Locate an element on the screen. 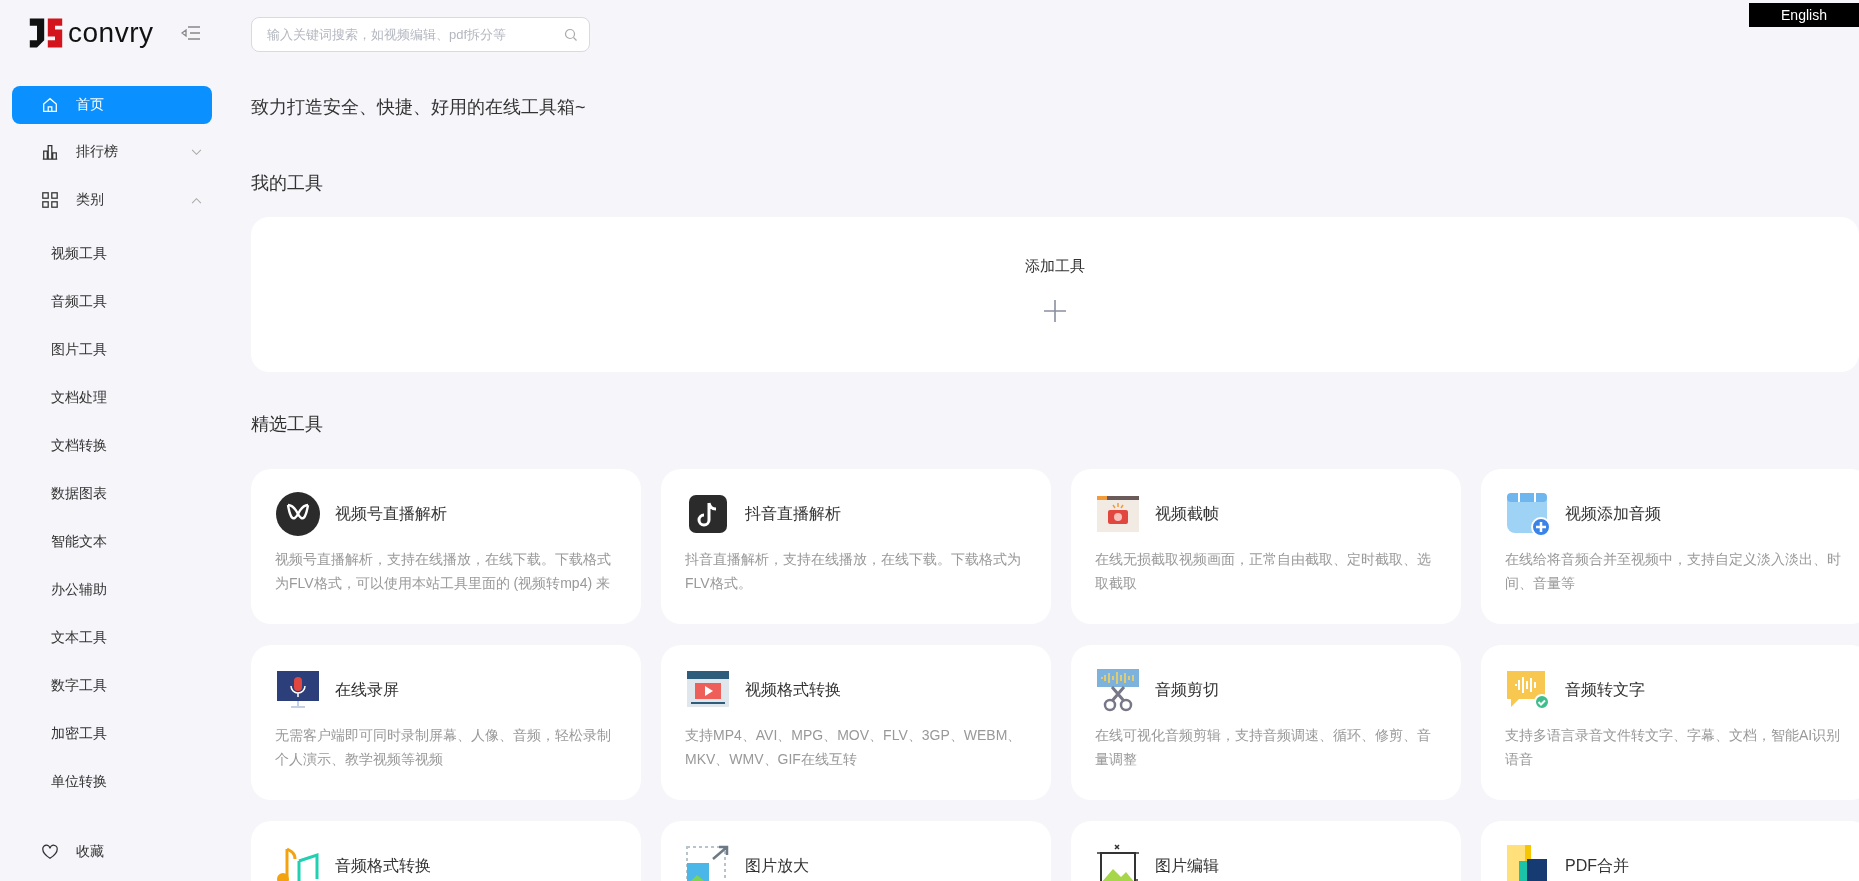 Image resolution: width=1859 pixels, height=881 pixels. tool-card: 图片放大 is located at coordinates (856, 851).